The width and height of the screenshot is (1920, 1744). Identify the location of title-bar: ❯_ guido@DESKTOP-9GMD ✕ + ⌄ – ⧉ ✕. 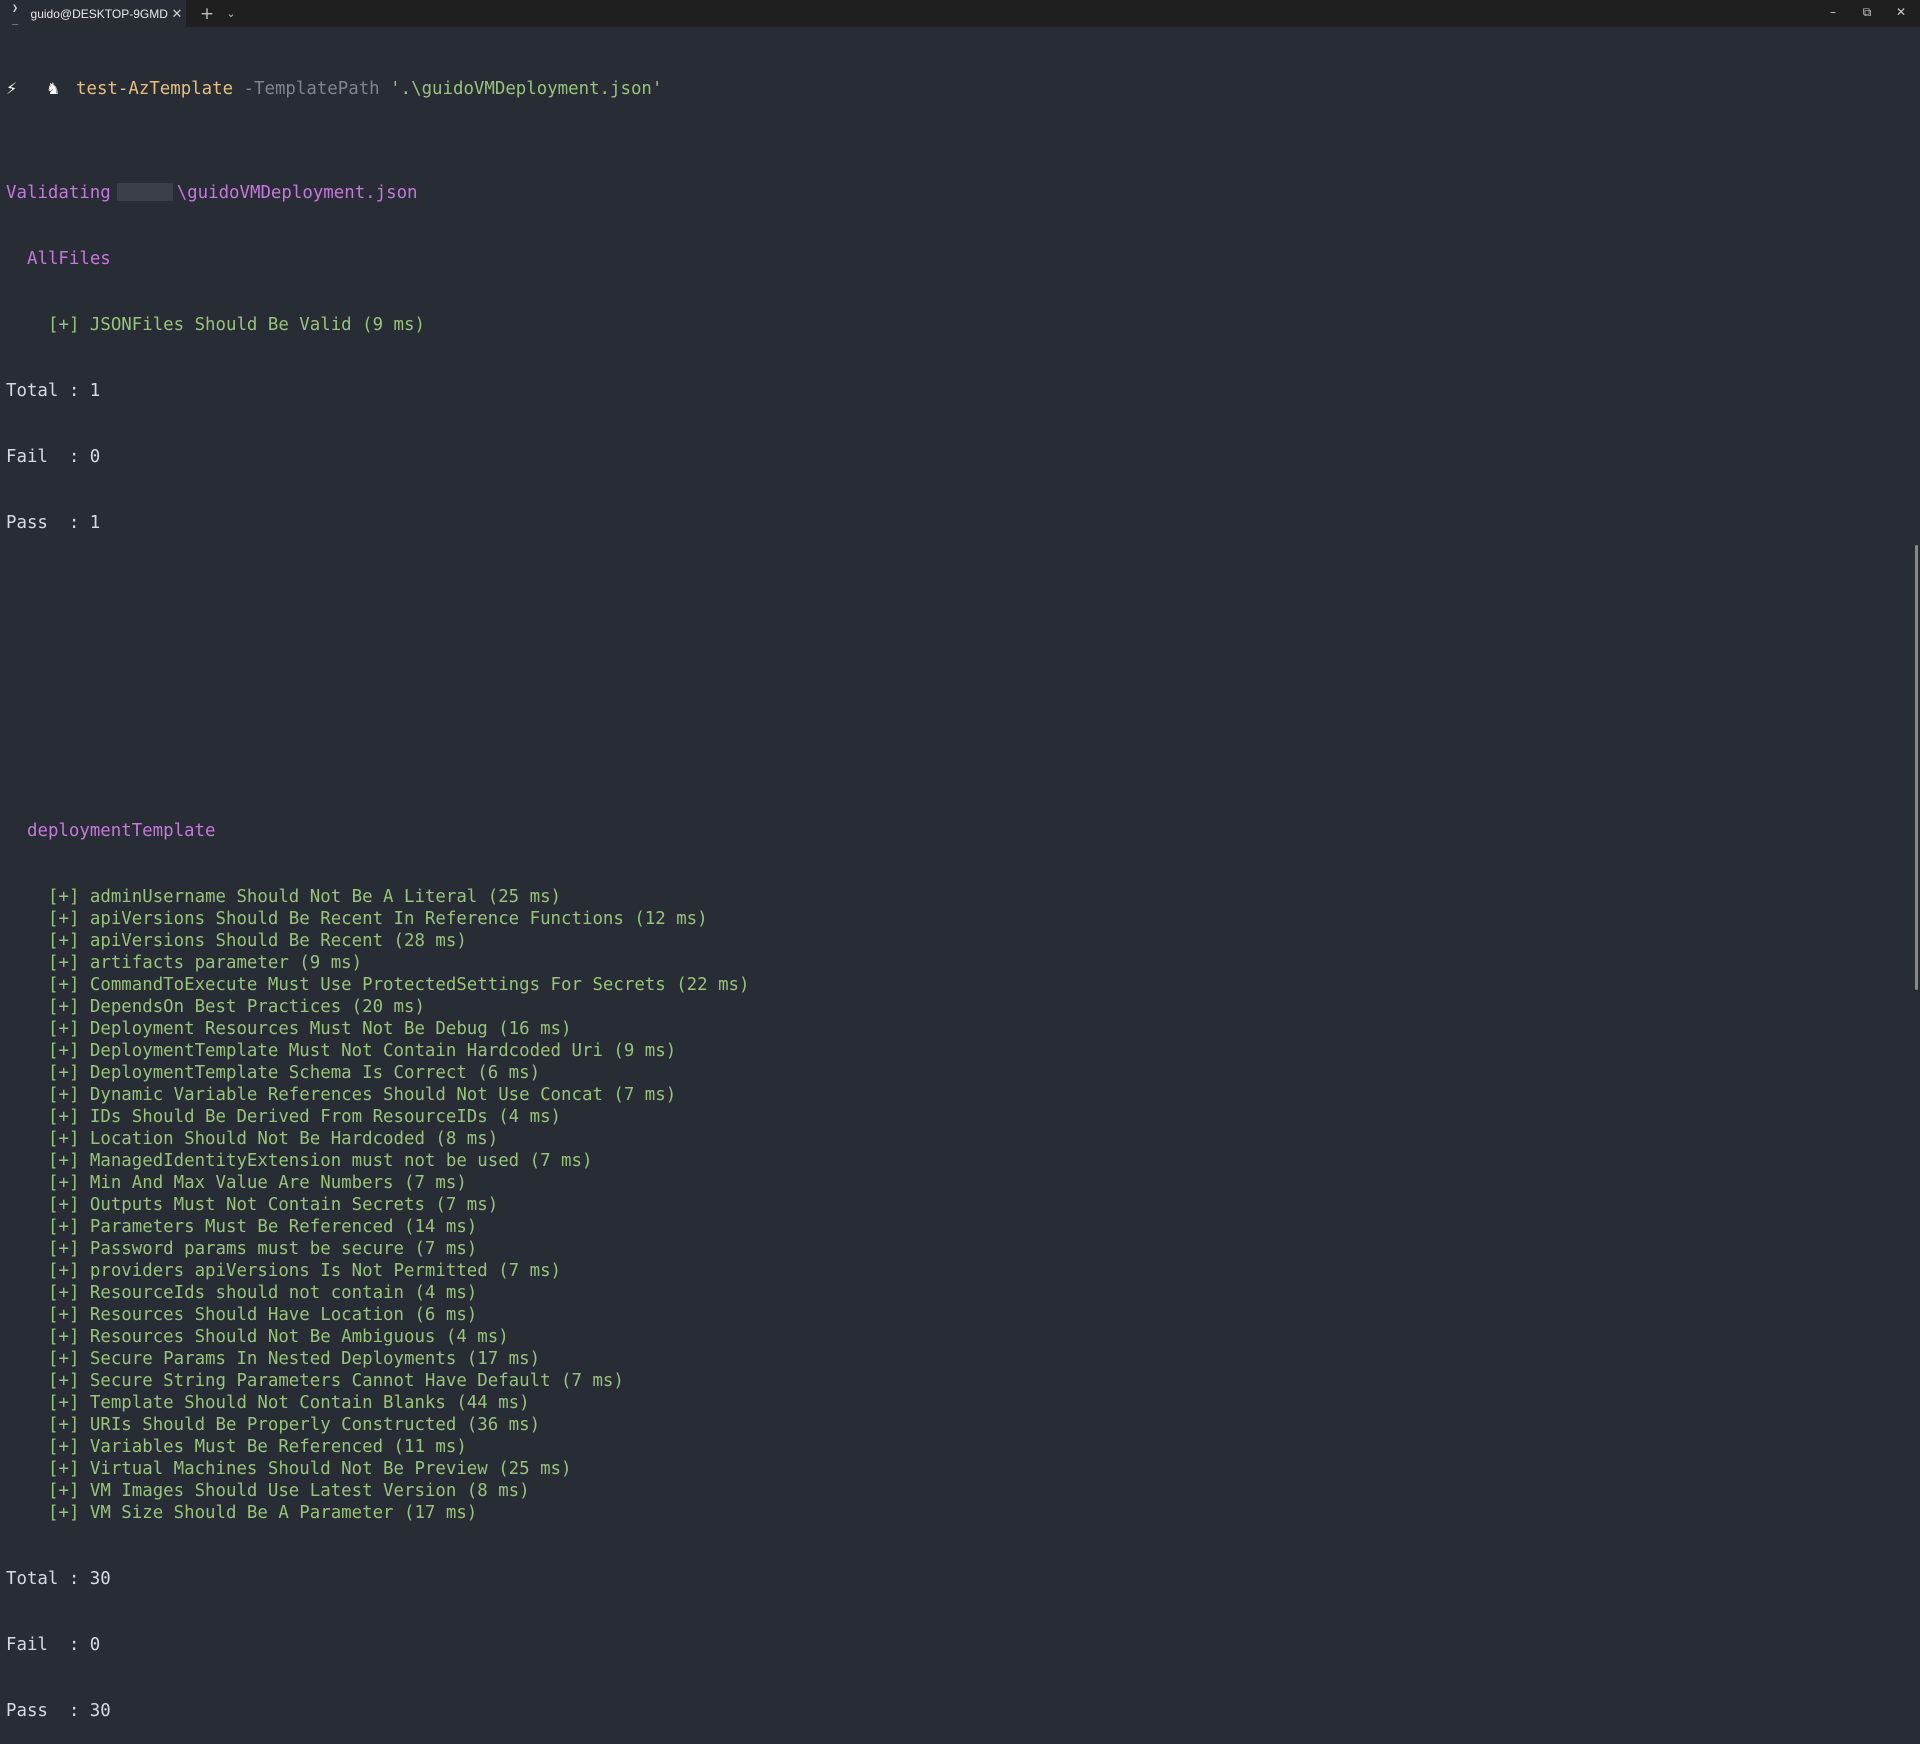
(960, 13).